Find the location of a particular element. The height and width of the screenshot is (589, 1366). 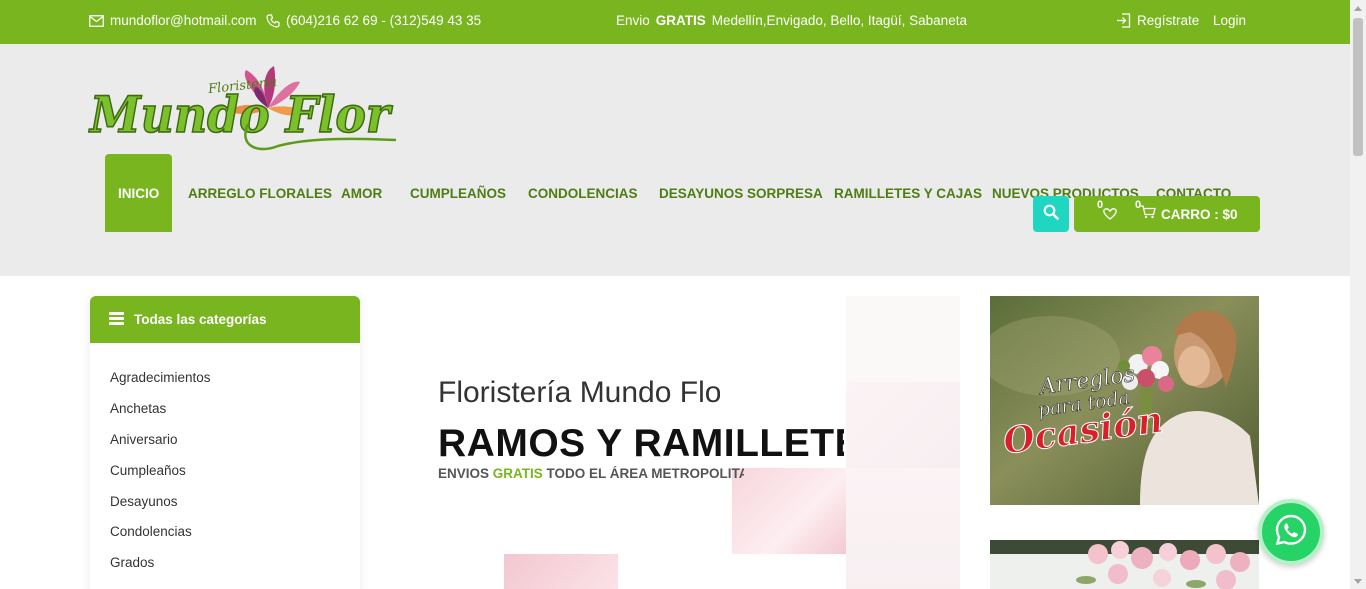

hero-shipping-prefix: ENVIOS is located at coordinates (464, 473).